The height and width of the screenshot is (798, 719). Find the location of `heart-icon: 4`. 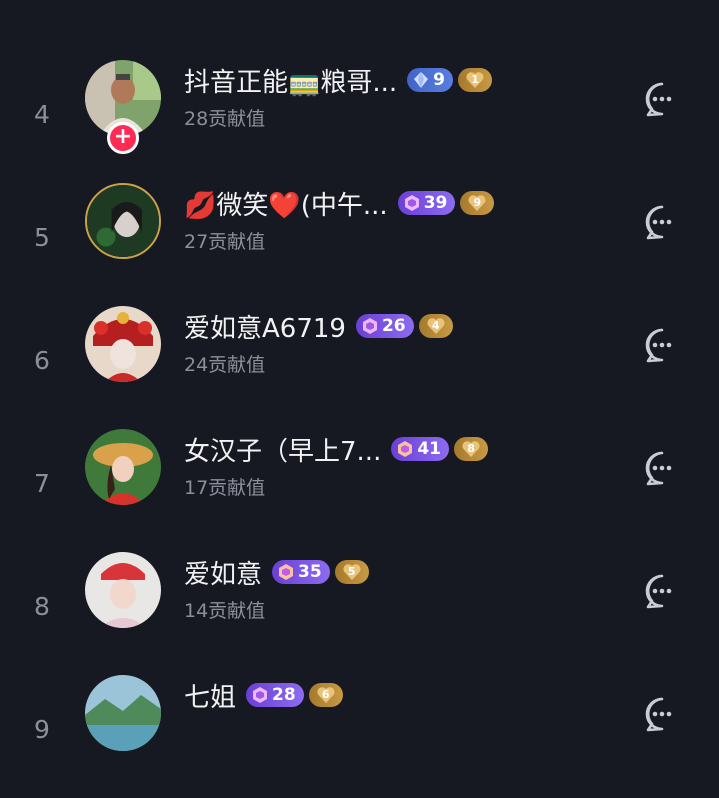

heart-icon: 4 is located at coordinates (436, 326).